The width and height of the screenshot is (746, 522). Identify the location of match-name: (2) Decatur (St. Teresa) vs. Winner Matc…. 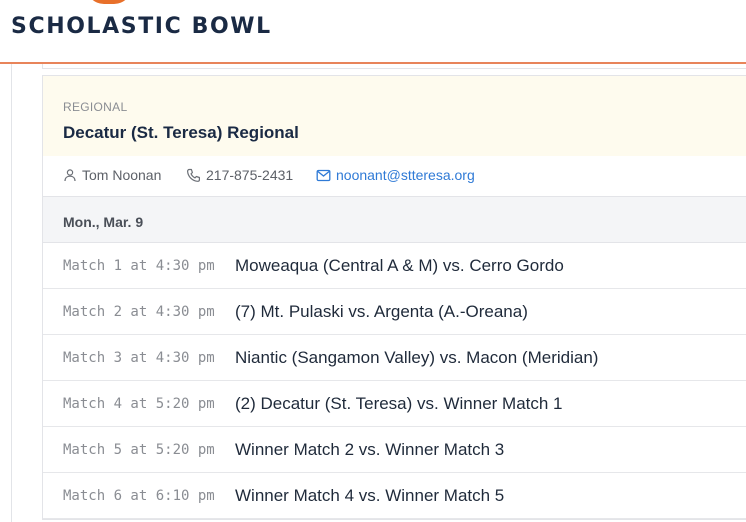
(399, 403).